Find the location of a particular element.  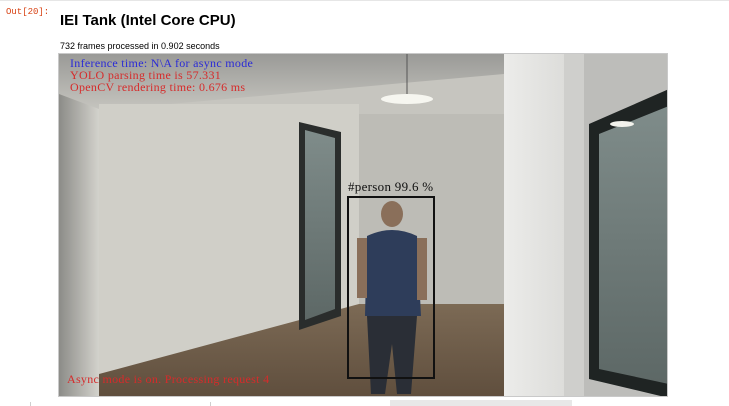

cell-top-border is located at coordinates (364, 0).